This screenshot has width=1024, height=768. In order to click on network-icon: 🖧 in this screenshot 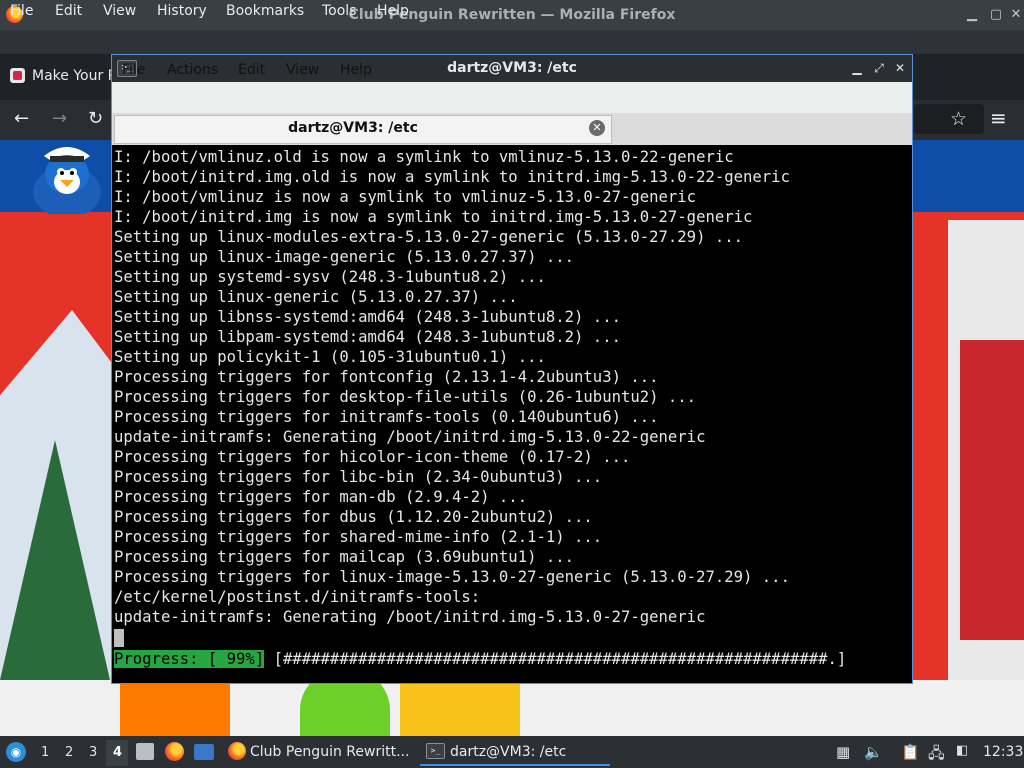, I will do `click(936, 755)`.